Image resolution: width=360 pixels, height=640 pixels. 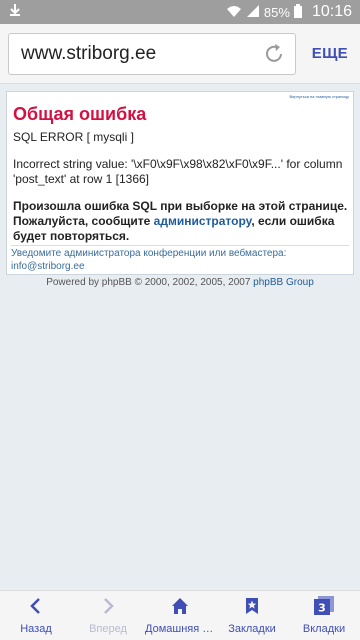 I want to click on sql-error-line: SQL ERROR [ mysqli ], so click(x=73, y=137).